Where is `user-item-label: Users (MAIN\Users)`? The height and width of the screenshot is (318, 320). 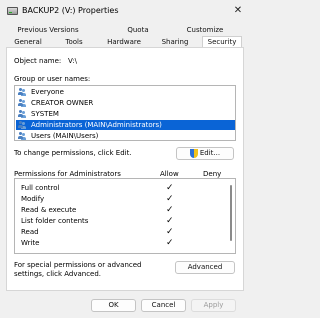 user-item-label: Users (MAIN\Users) is located at coordinates (65, 136).